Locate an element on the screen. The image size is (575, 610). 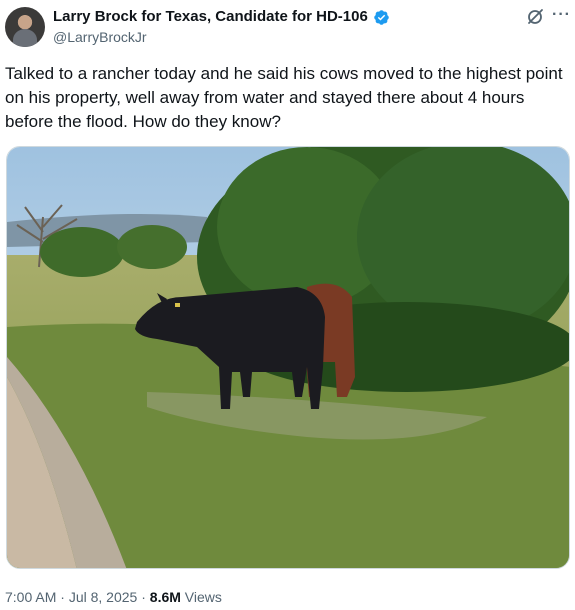
avatar is located at coordinates (25, 27).